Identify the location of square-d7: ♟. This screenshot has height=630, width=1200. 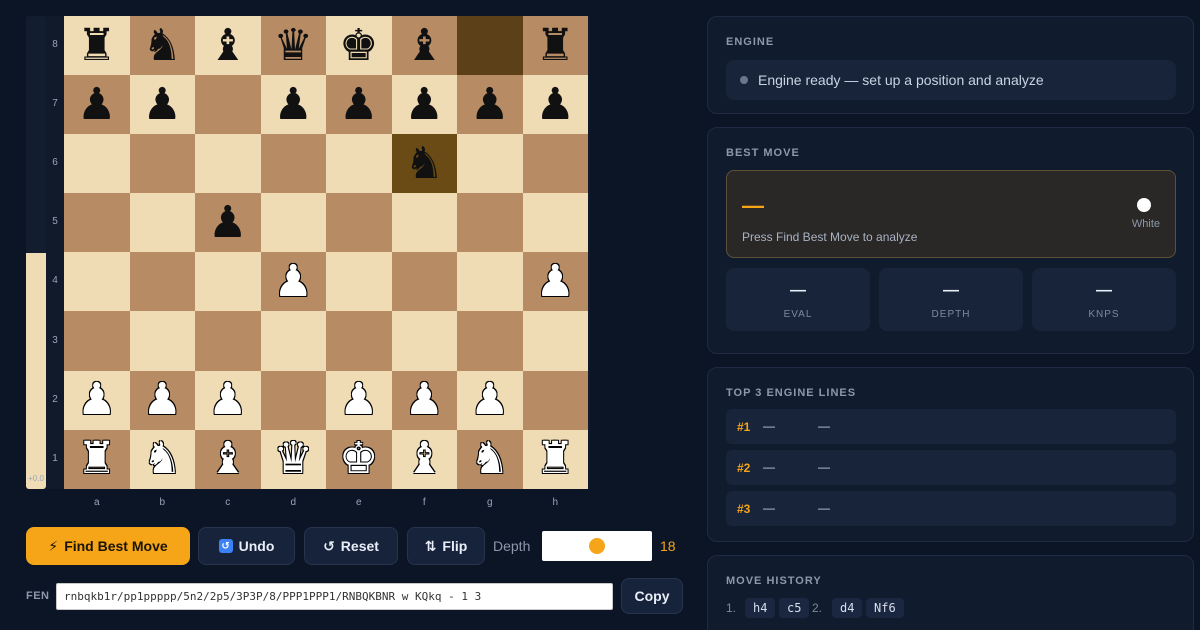
(293, 105).